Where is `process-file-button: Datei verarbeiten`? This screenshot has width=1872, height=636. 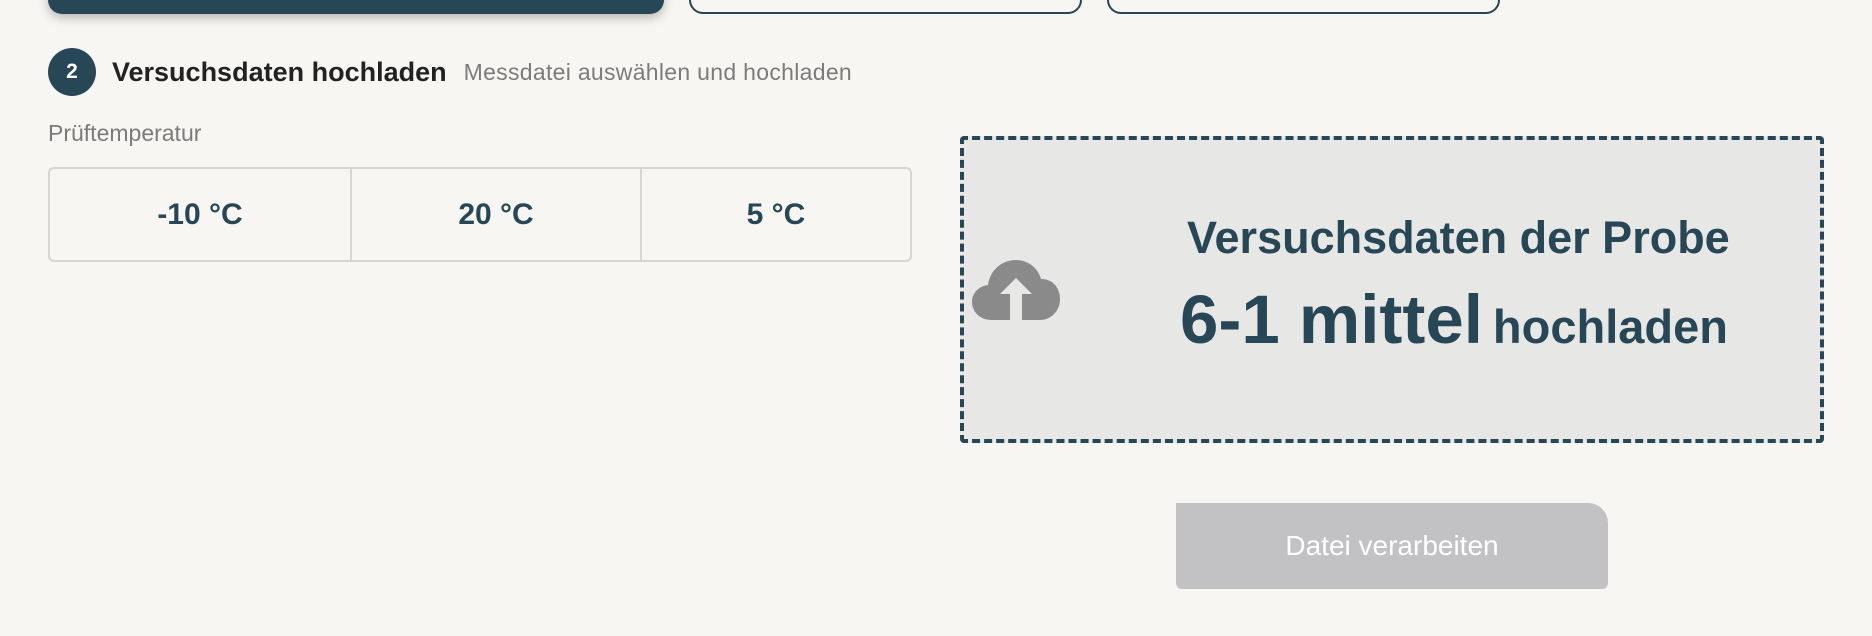 process-file-button: Datei verarbeiten is located at coordinates (1392, 546).